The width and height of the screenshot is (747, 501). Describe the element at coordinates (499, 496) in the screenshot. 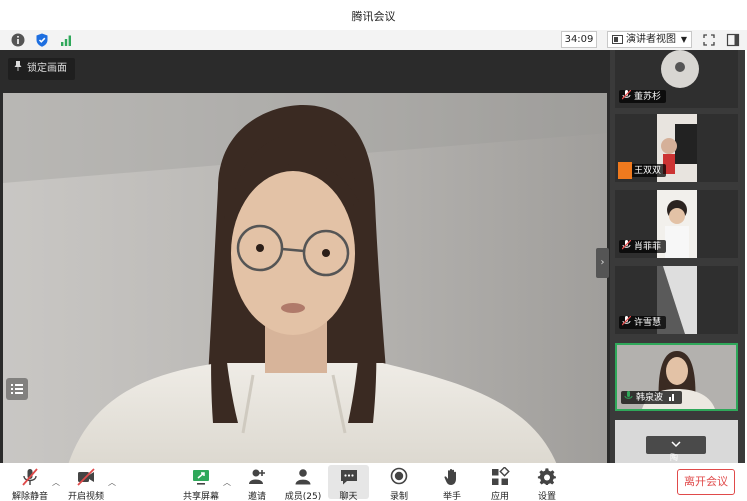

I see `apps-label: 应用` at that location.